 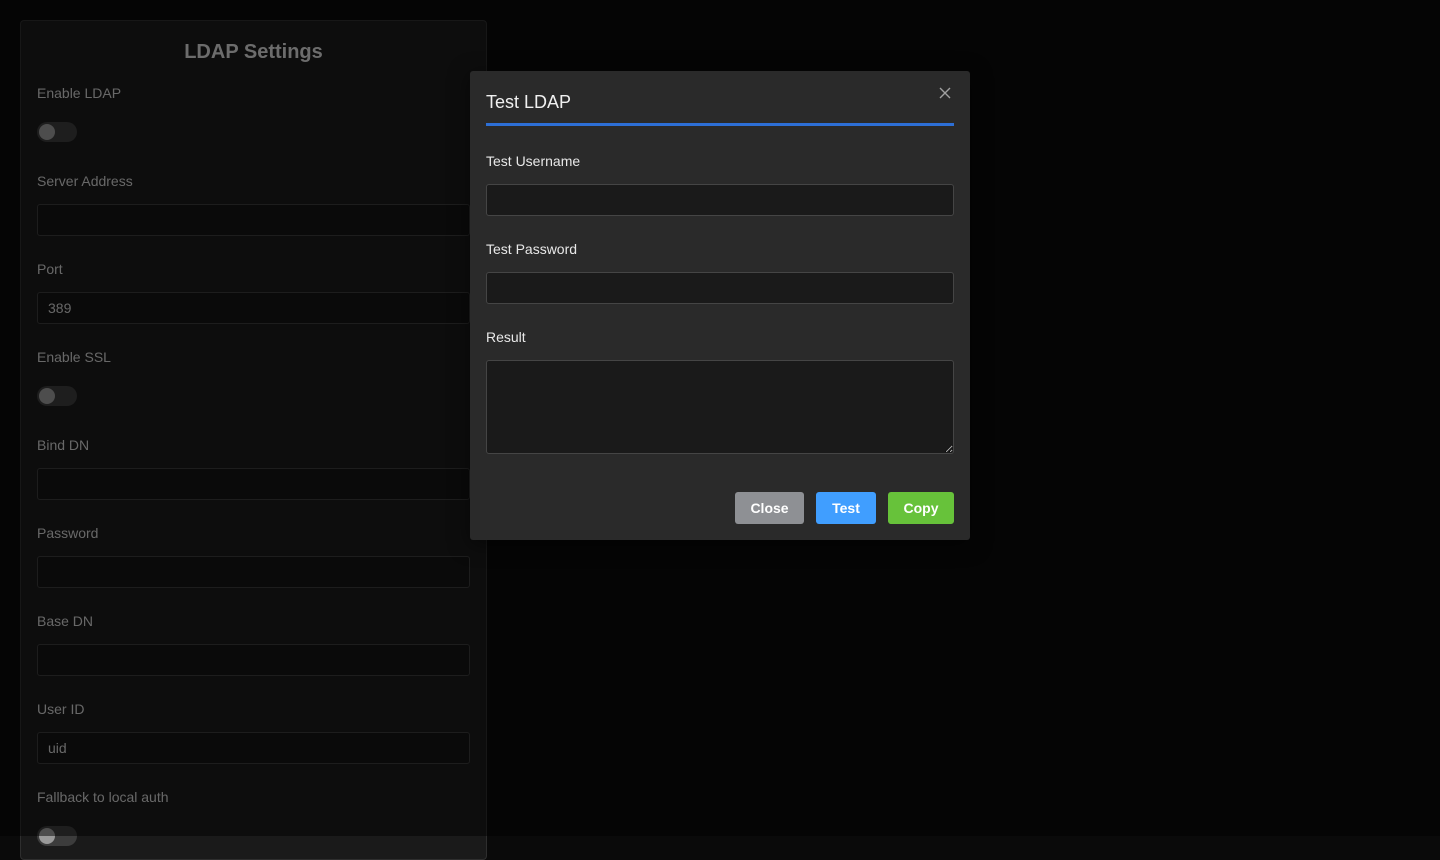 I want to click on test-password-label: Test Password, so click(x=532, y=249).